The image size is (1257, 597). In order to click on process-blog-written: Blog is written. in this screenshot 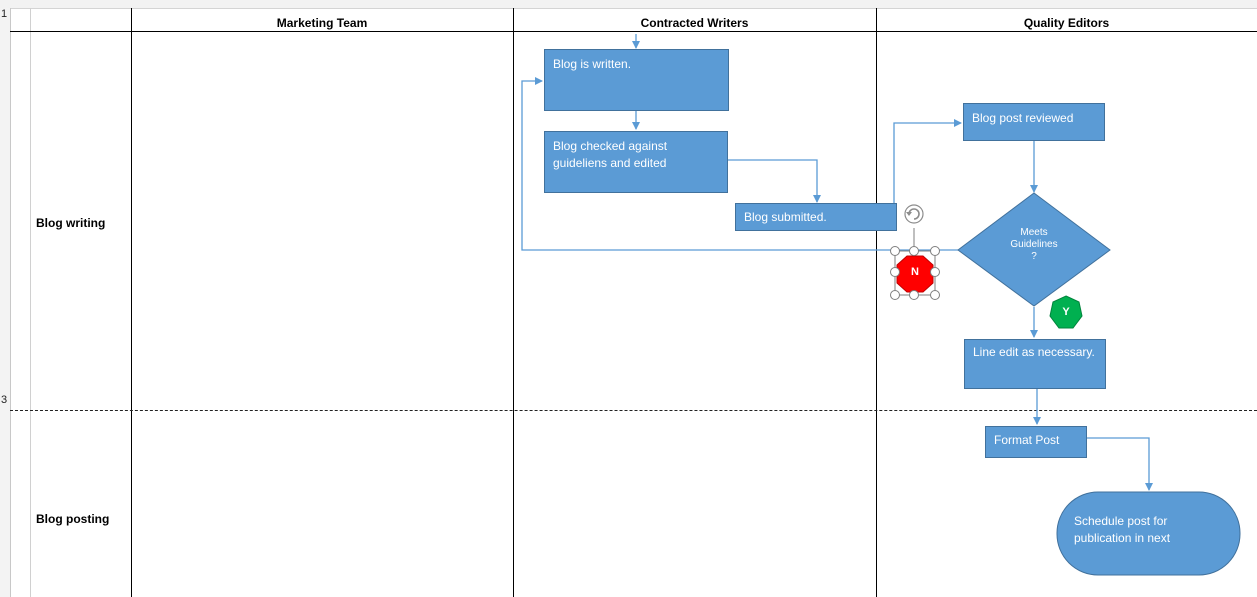, I will do `click(636, 80)`.